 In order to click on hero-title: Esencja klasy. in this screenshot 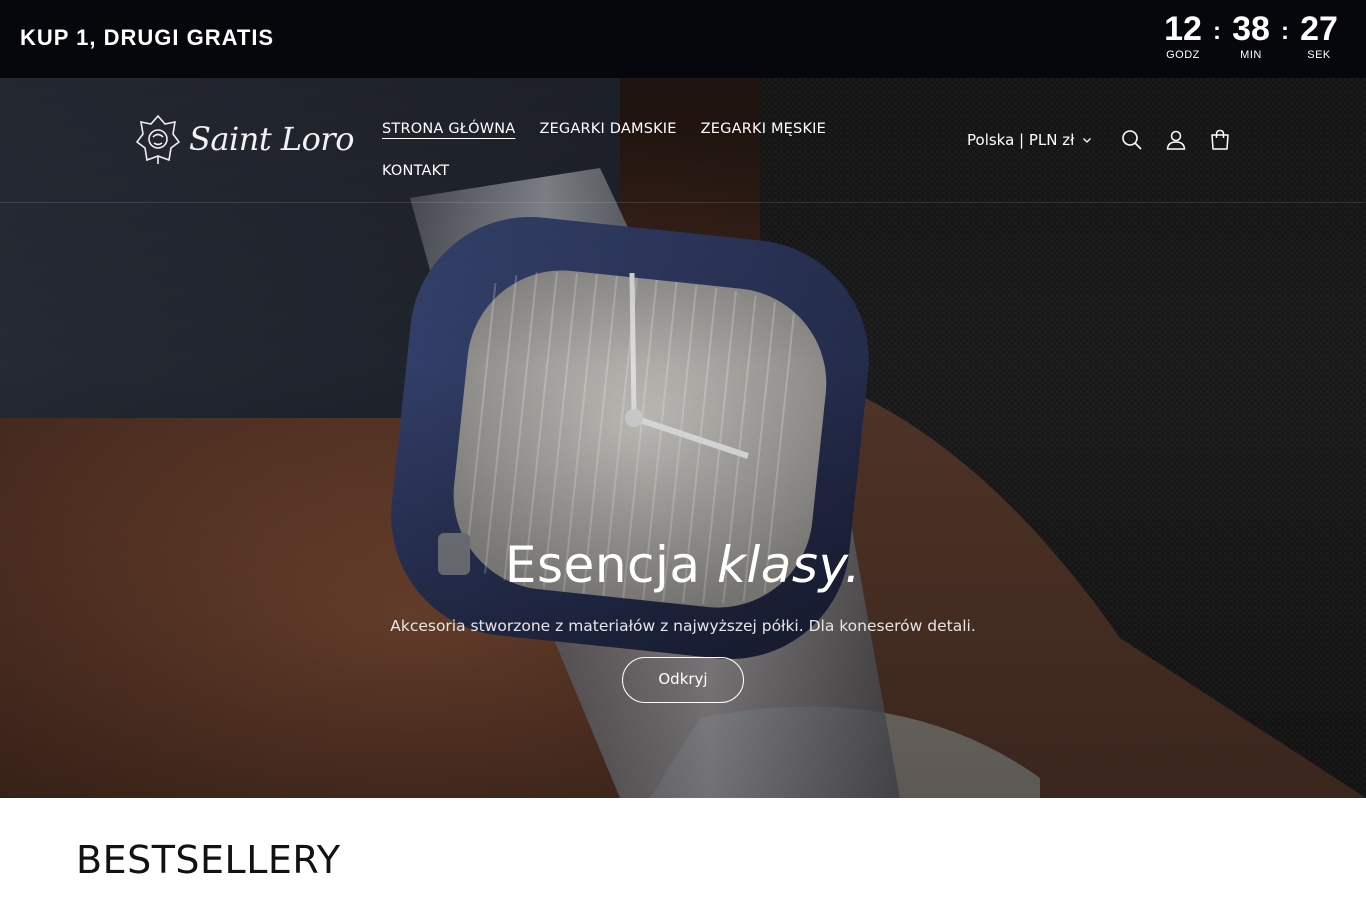, I will do `click(683, 565)`.